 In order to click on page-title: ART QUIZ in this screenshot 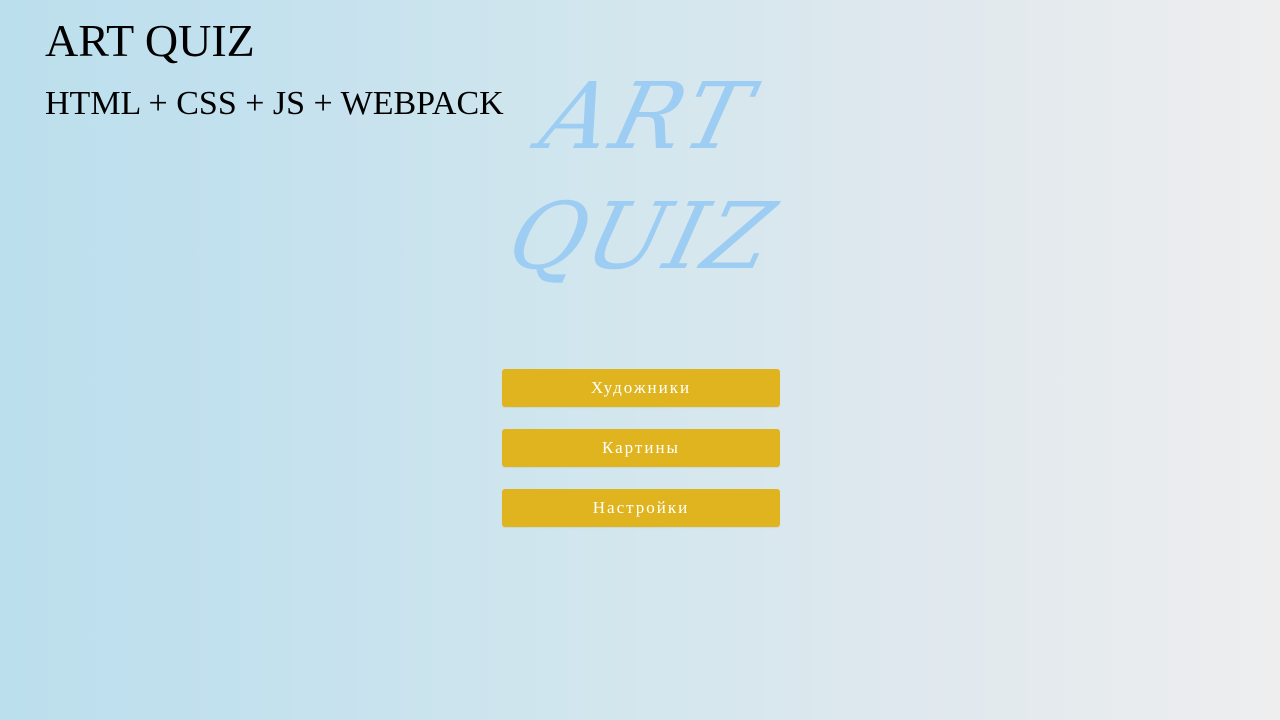, I will do `click(150, 40)`.